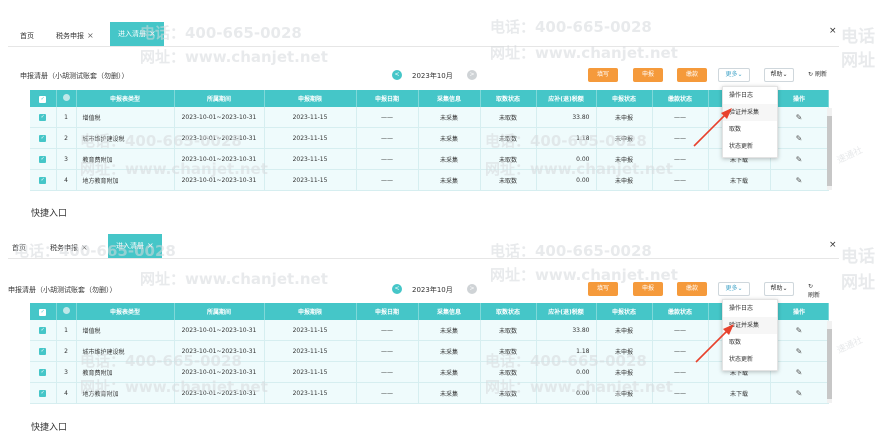 This screenshot has width=883, height=444. I want to click on cell-fetch: 未取数, so click(508, 138).